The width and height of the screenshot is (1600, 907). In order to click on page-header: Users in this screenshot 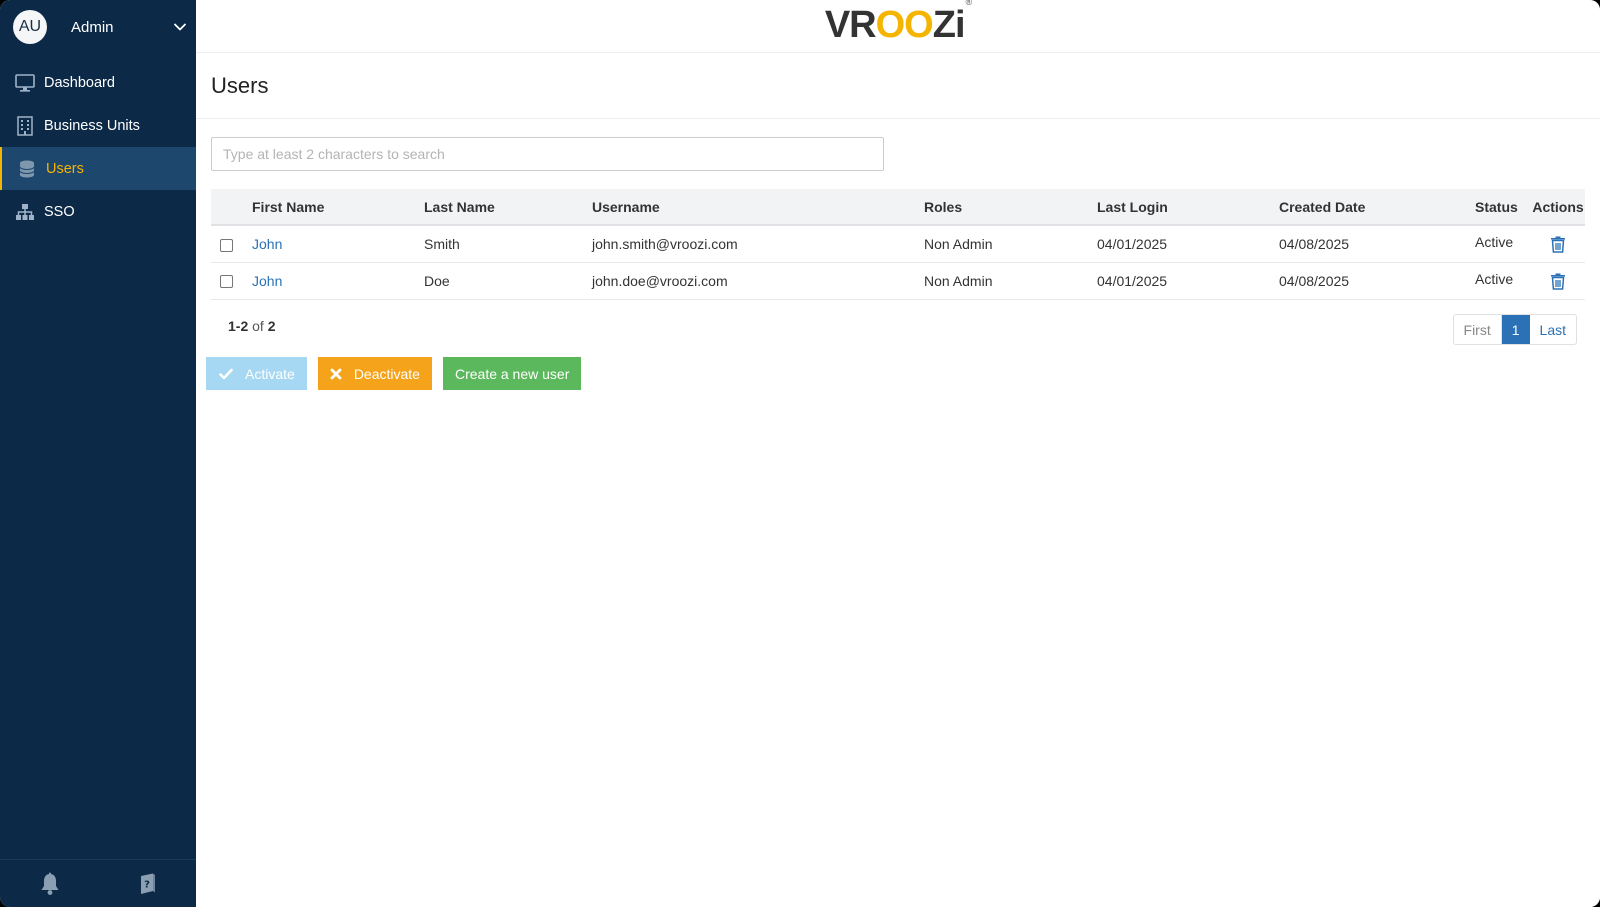, I will do `click(898, 86)`.